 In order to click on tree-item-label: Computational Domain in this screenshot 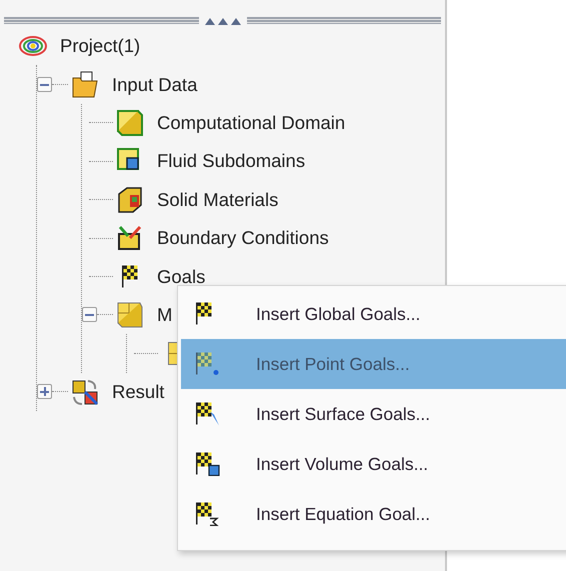, I will do `click(251, 123)`.